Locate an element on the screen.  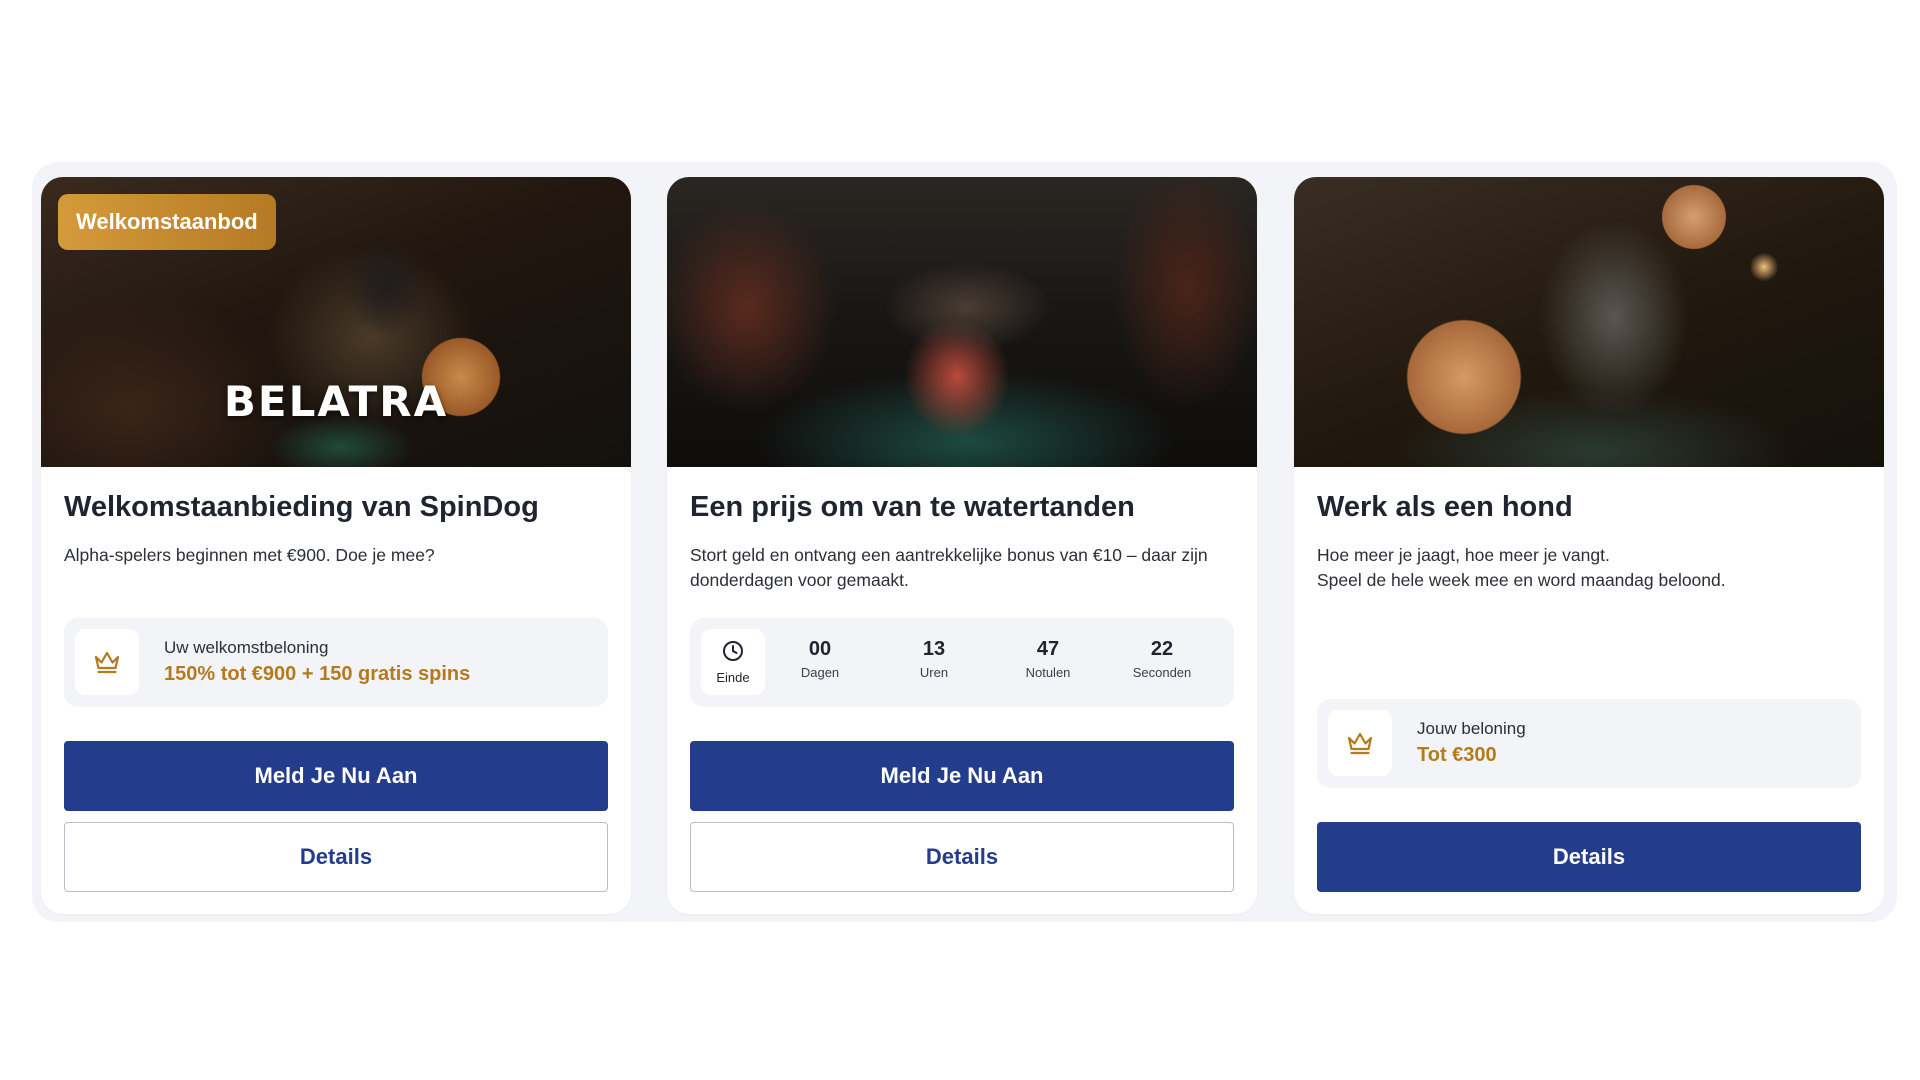
timer-minutes: 47 Notulen is located at coordinates (1048, 659).